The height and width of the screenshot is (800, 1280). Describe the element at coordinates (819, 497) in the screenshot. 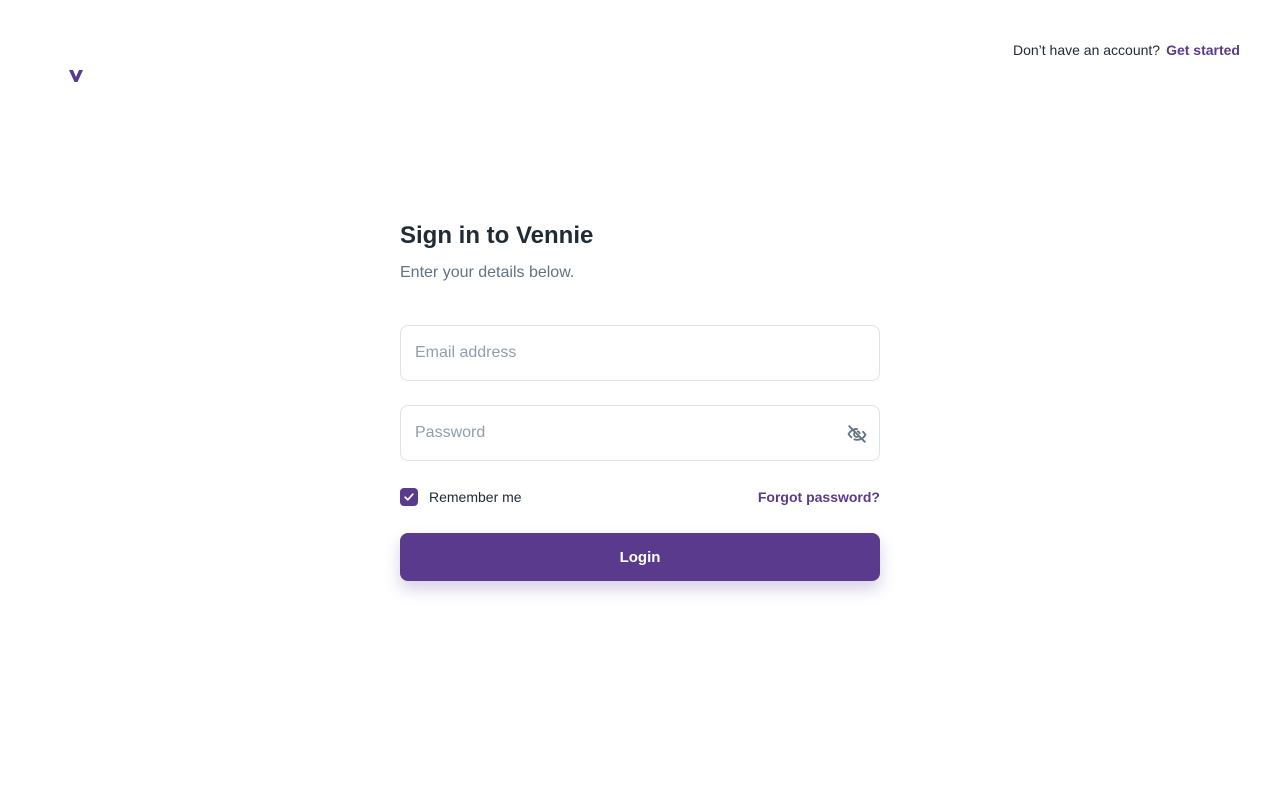

I see `forgot-password-link: Forgot password?` at that location.